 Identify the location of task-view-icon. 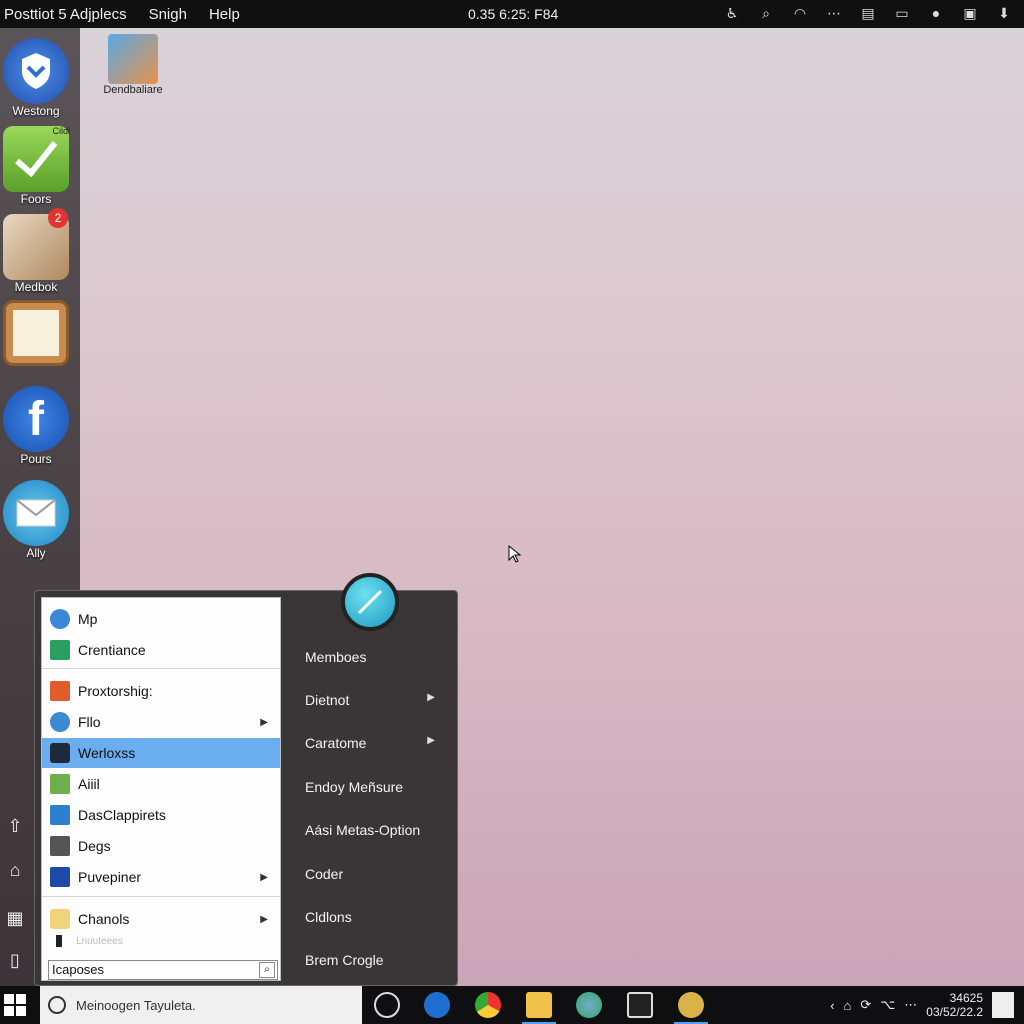
(387, 1005).